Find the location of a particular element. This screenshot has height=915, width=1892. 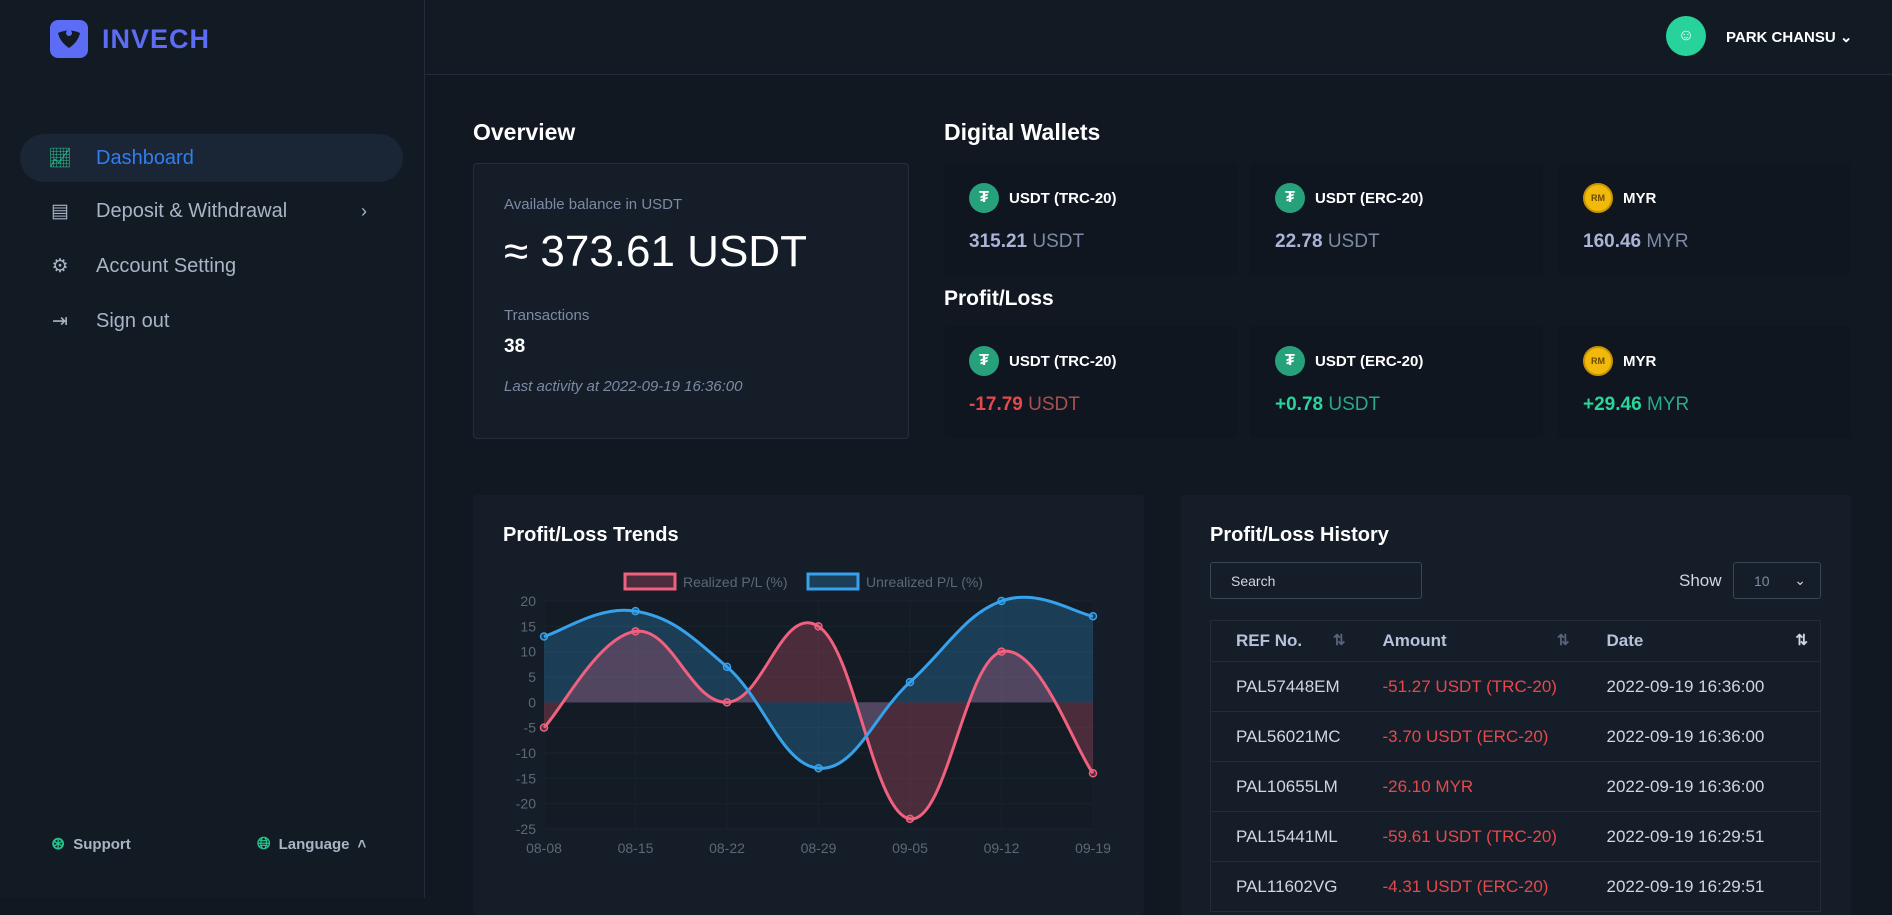

y-tick-label: 0 is located at coordinates (532, 702).